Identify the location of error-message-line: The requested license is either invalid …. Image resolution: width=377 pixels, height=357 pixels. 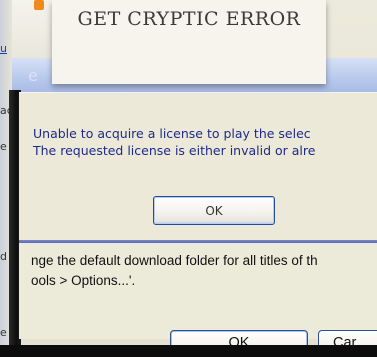
(174, 150).